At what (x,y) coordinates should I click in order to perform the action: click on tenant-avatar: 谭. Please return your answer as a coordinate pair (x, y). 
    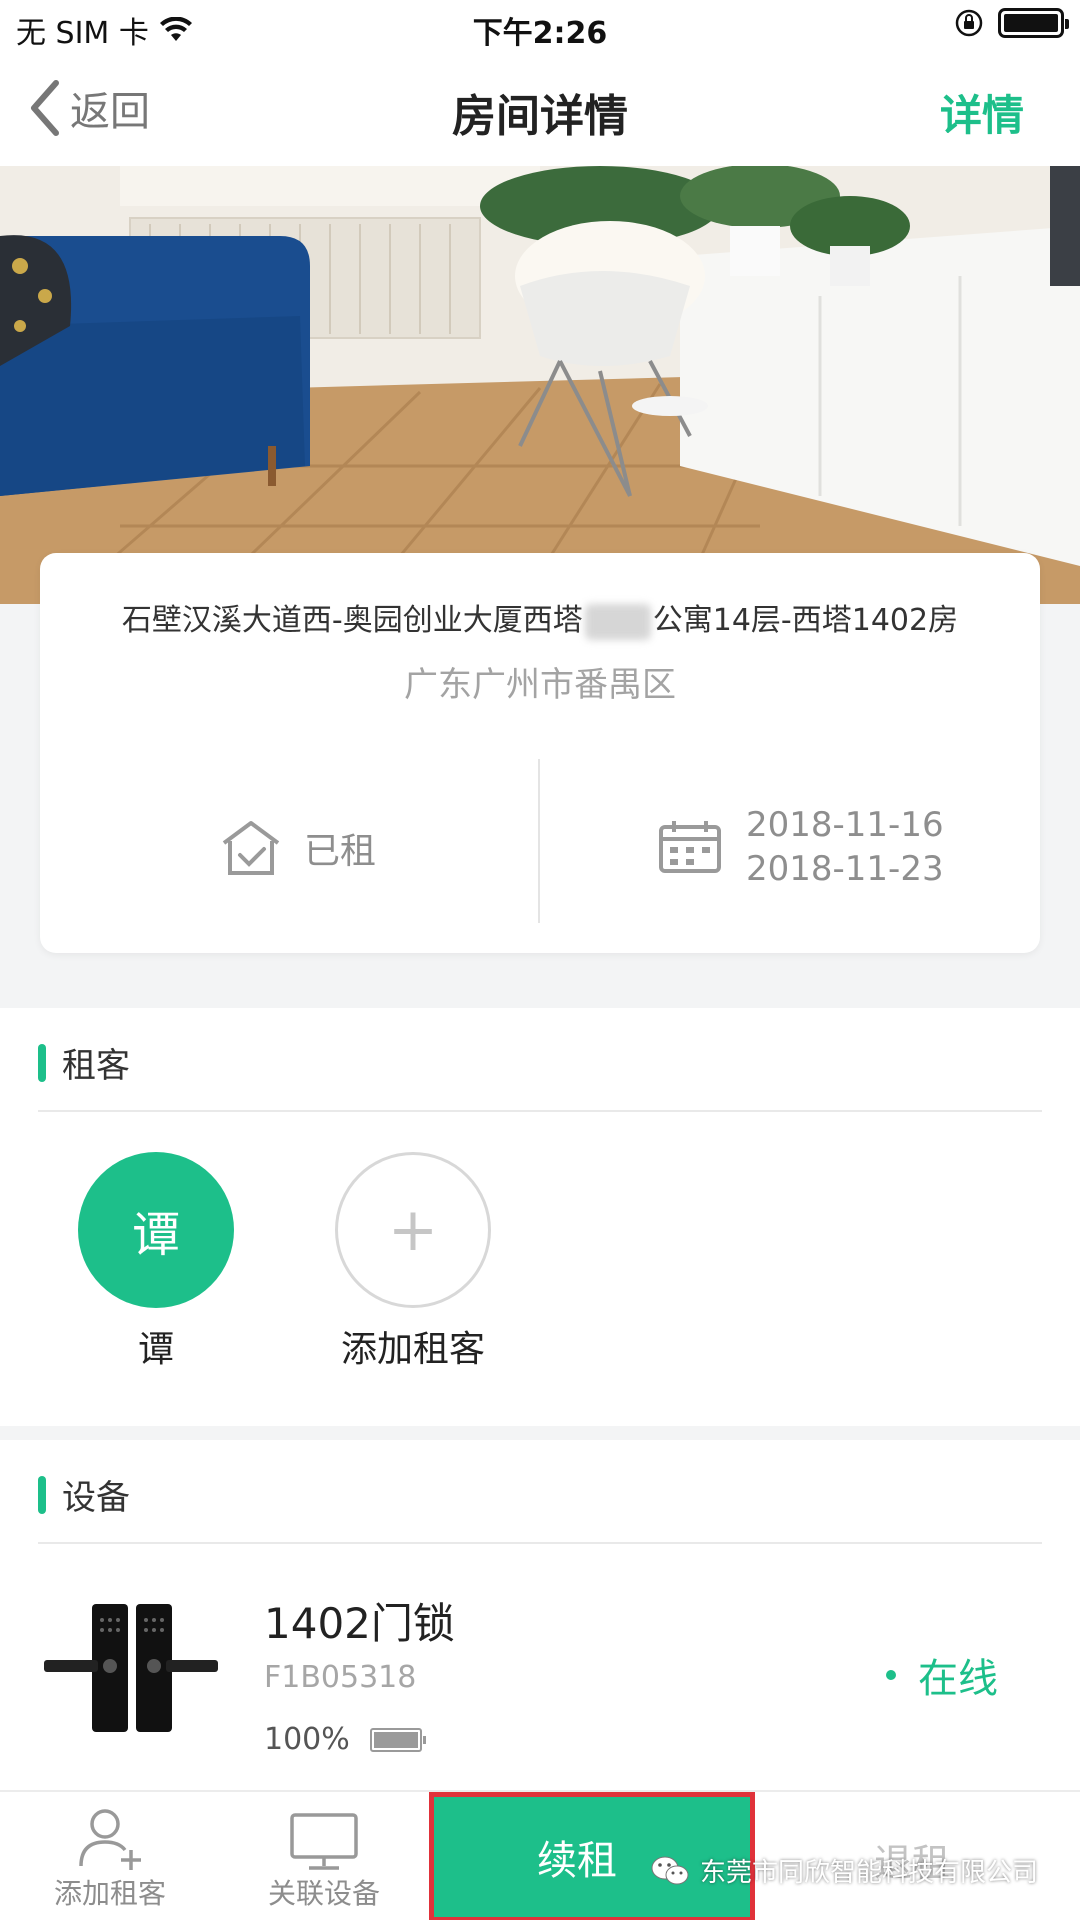
    Looking at the image, I should click on (156, 1230).